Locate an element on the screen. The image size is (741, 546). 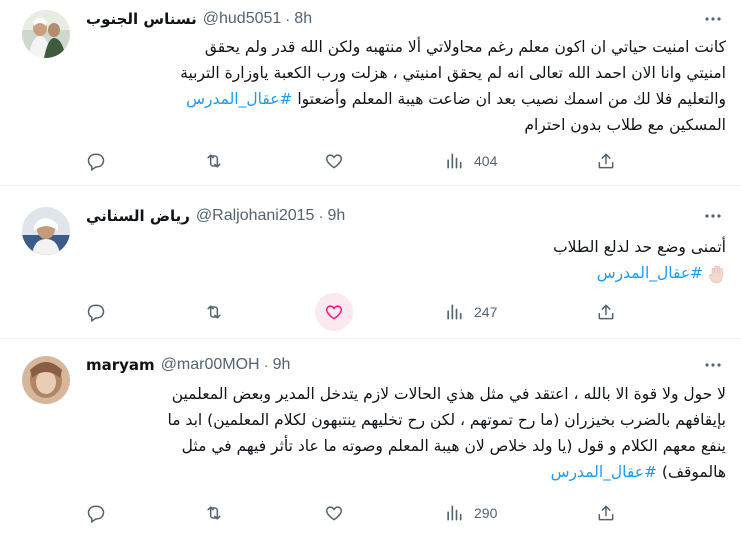
tweet-header: نسناس الجنوب @hud5051 · 8h is located at coordinates (199, 19).